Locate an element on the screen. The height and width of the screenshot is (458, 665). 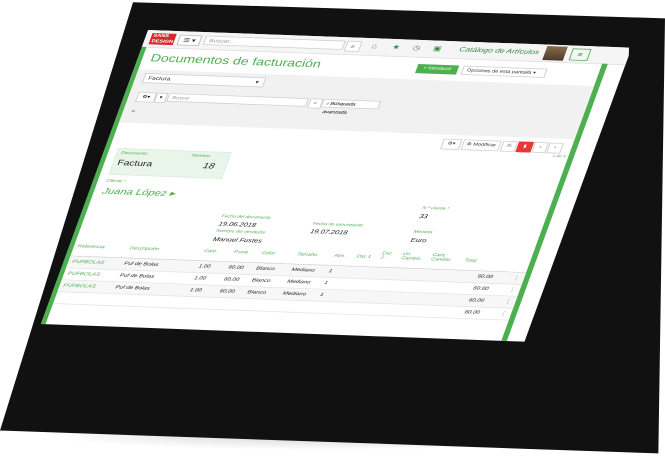
col-color: Color is located at coordinates (268, 253).